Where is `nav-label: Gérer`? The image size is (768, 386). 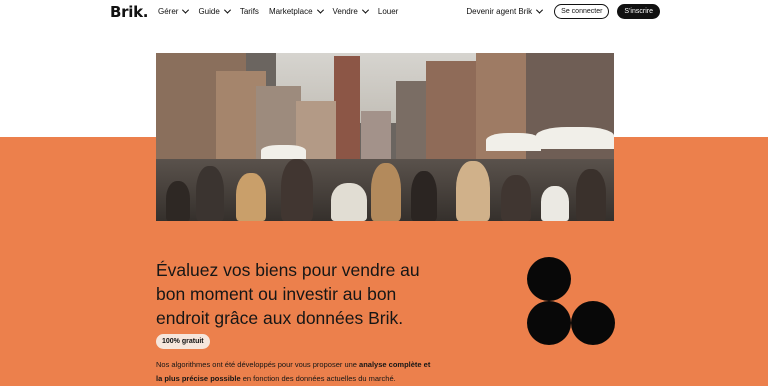 nav-label: Gérer is located at coordinates (168, 11).